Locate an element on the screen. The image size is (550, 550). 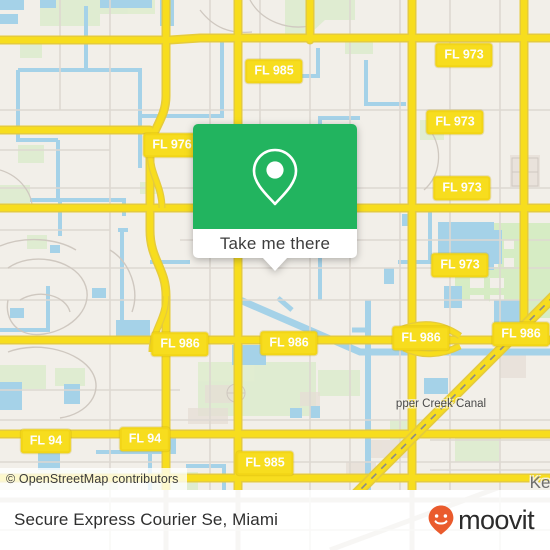
moovit-wordmark: moovit is located at coordinates (496, 519).